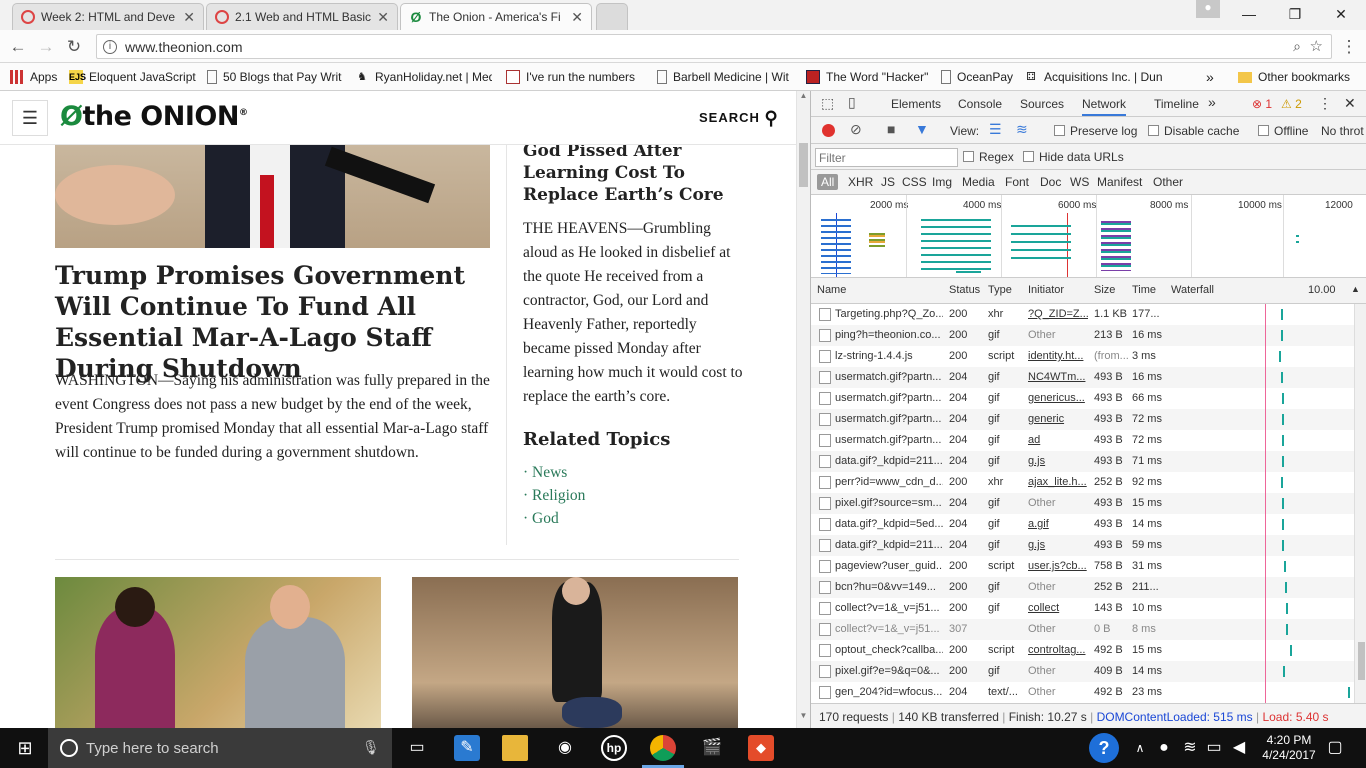  Describe the element at coordinates (1168, 182) in the screenshot. I see `type-filter-other: Other` at that location.